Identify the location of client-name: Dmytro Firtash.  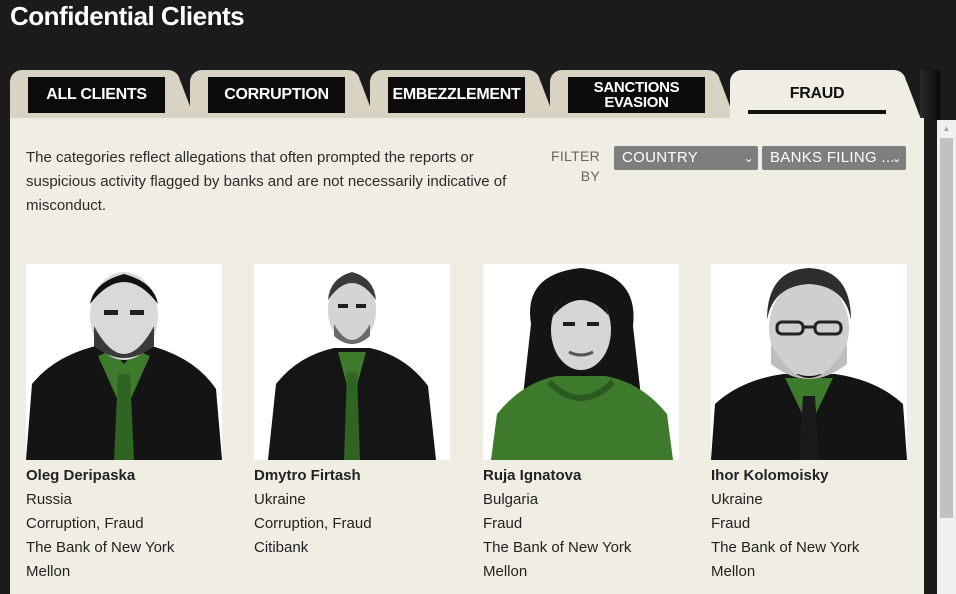
(307, 475).